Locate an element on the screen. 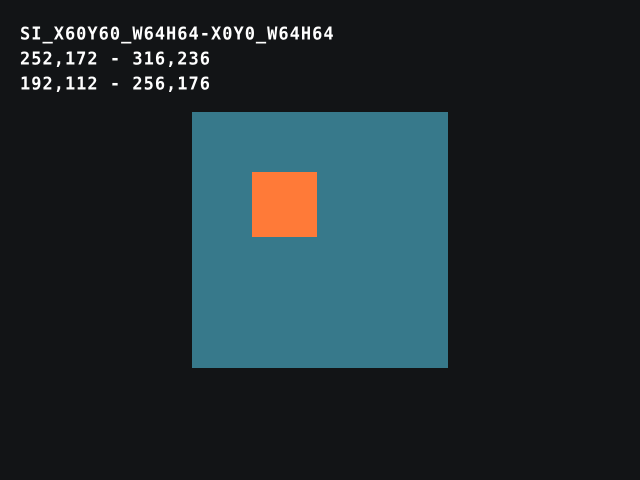 This screenshot has width=640, height=480. inner-rect-coords-label: 252,172 - 316,236 is located at coordinates (115, 59).